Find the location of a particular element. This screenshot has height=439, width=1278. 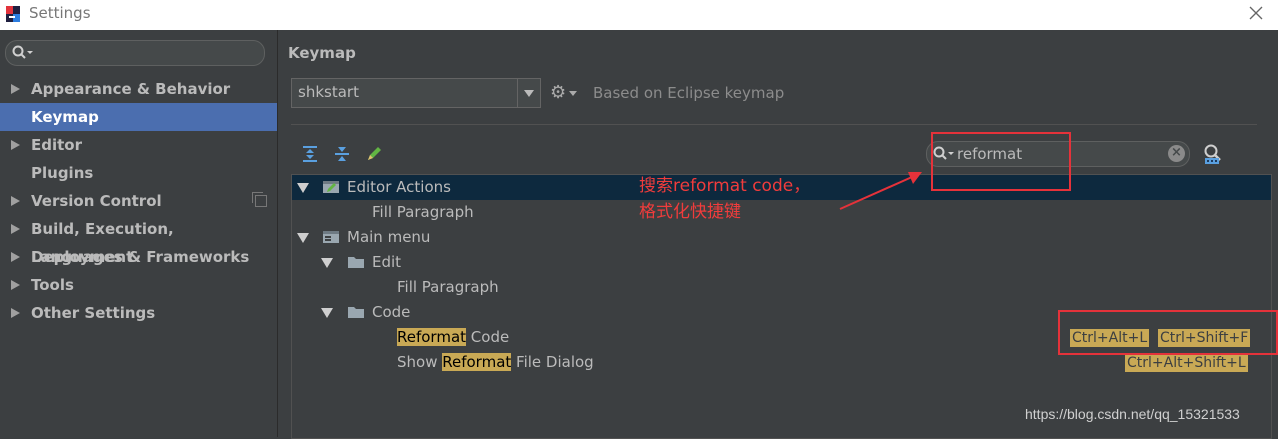

title-bar: Settings is located at coordinates (639, 15).